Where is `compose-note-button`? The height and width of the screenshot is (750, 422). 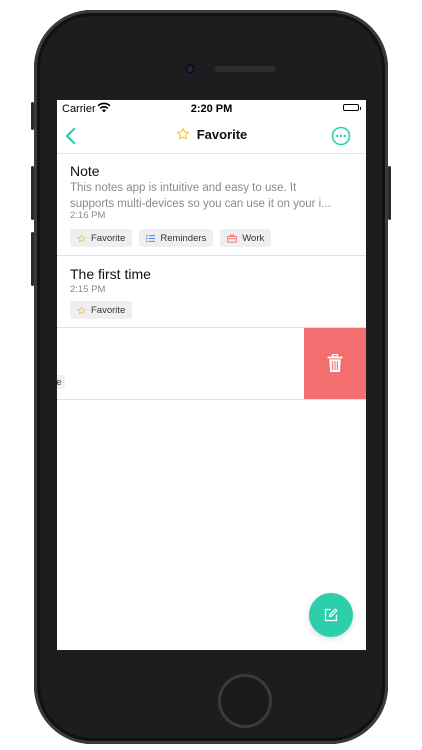 compose-note-button is located at coordinates (331, 615).